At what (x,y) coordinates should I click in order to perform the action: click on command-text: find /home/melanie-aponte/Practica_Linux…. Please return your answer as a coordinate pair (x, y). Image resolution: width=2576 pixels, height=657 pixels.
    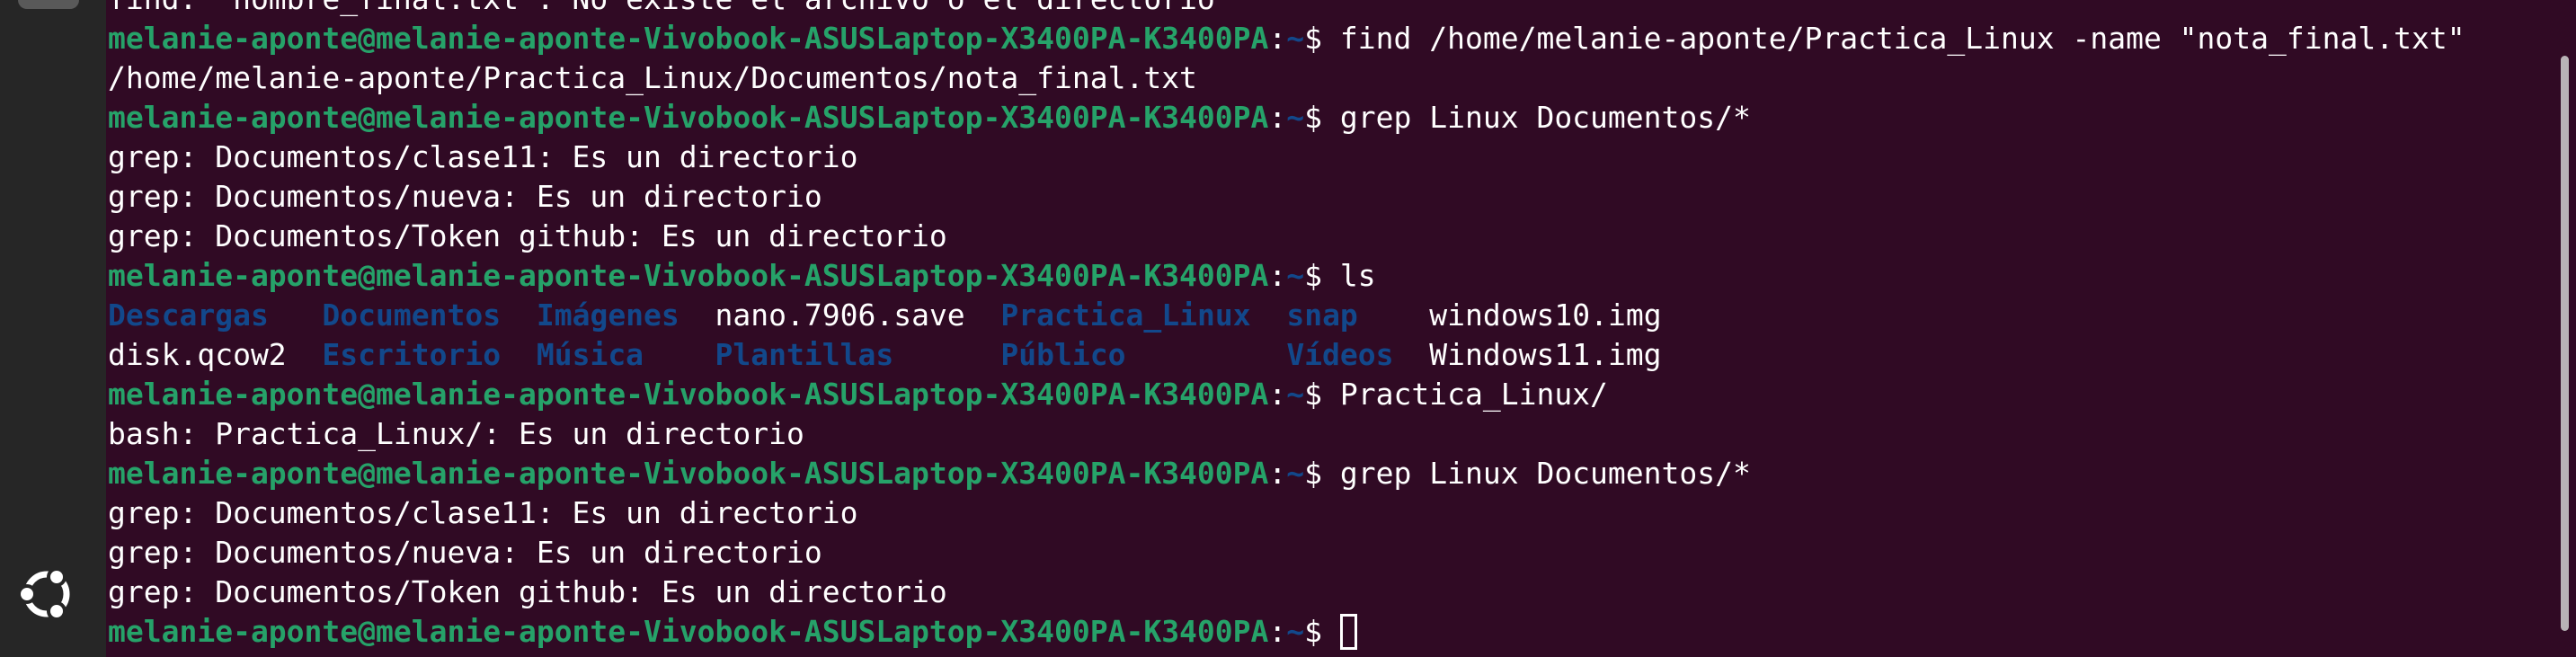
    Looking at the image, I should click on (1902, 38).